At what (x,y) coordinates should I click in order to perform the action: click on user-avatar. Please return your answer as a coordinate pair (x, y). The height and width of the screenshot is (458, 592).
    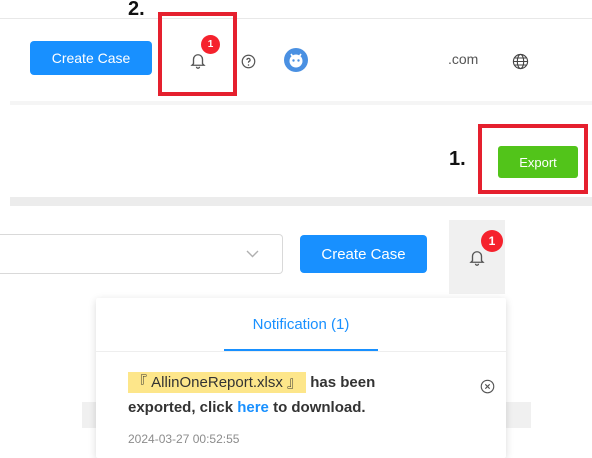
    Looking at the image, I should click on (296, 60).